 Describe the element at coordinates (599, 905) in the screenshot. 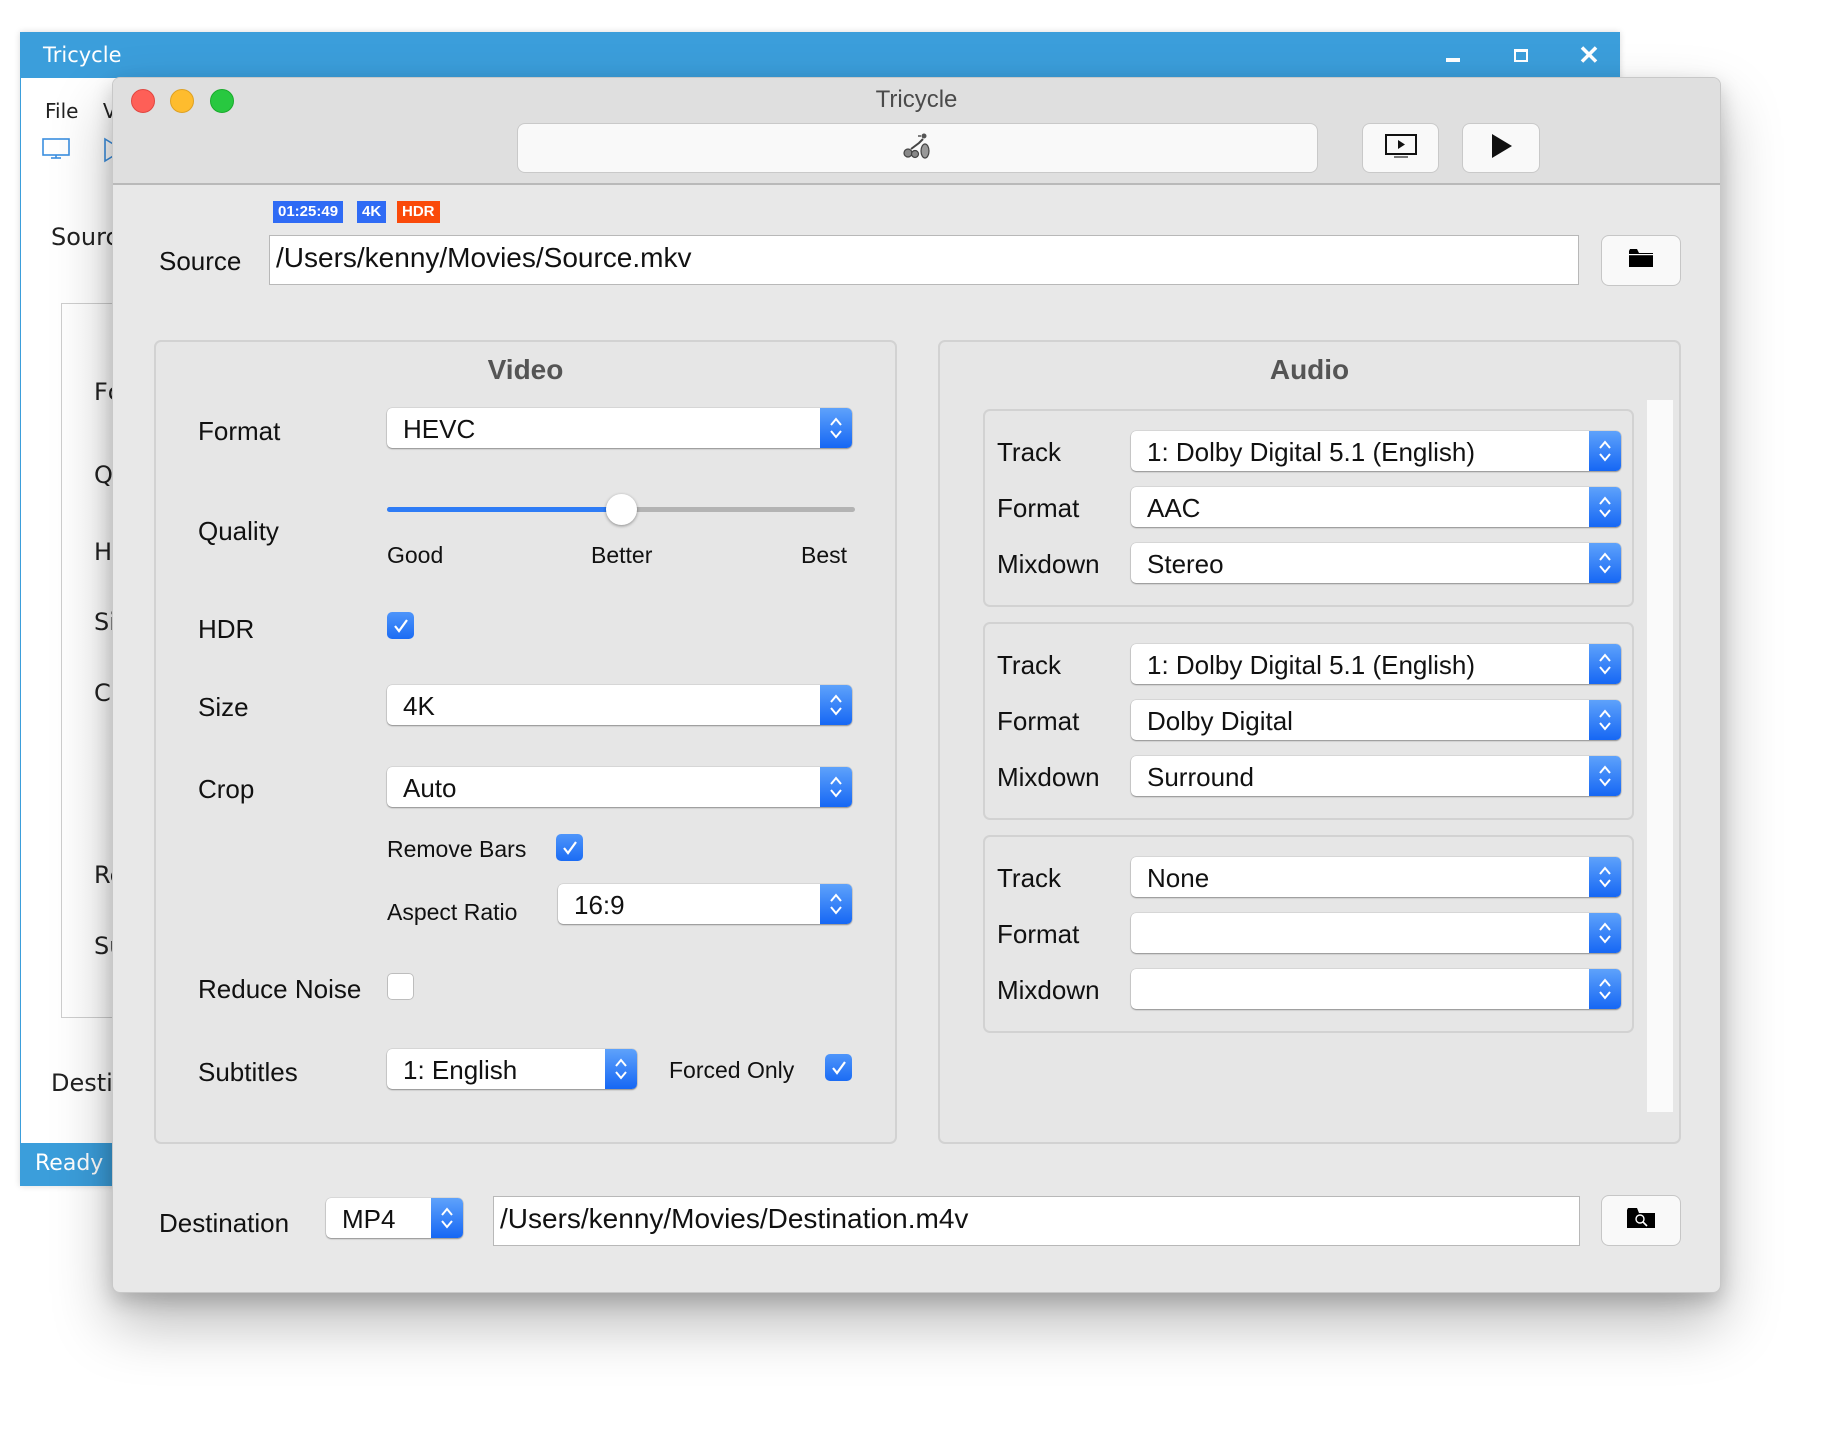

I see `aspect-ratio-value: 16:9` at that location.